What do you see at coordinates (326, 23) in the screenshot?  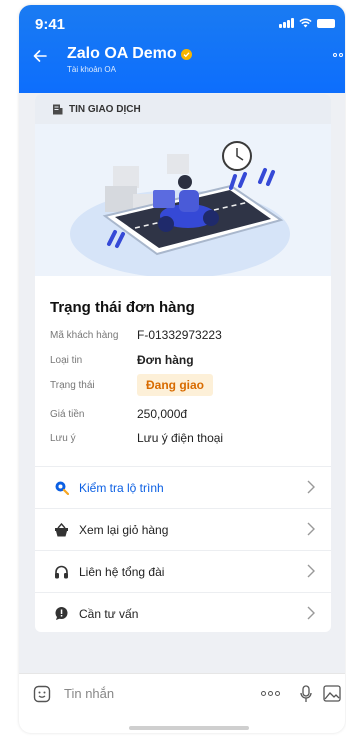 I see `battery-icon` at bounding box center [326, 23].